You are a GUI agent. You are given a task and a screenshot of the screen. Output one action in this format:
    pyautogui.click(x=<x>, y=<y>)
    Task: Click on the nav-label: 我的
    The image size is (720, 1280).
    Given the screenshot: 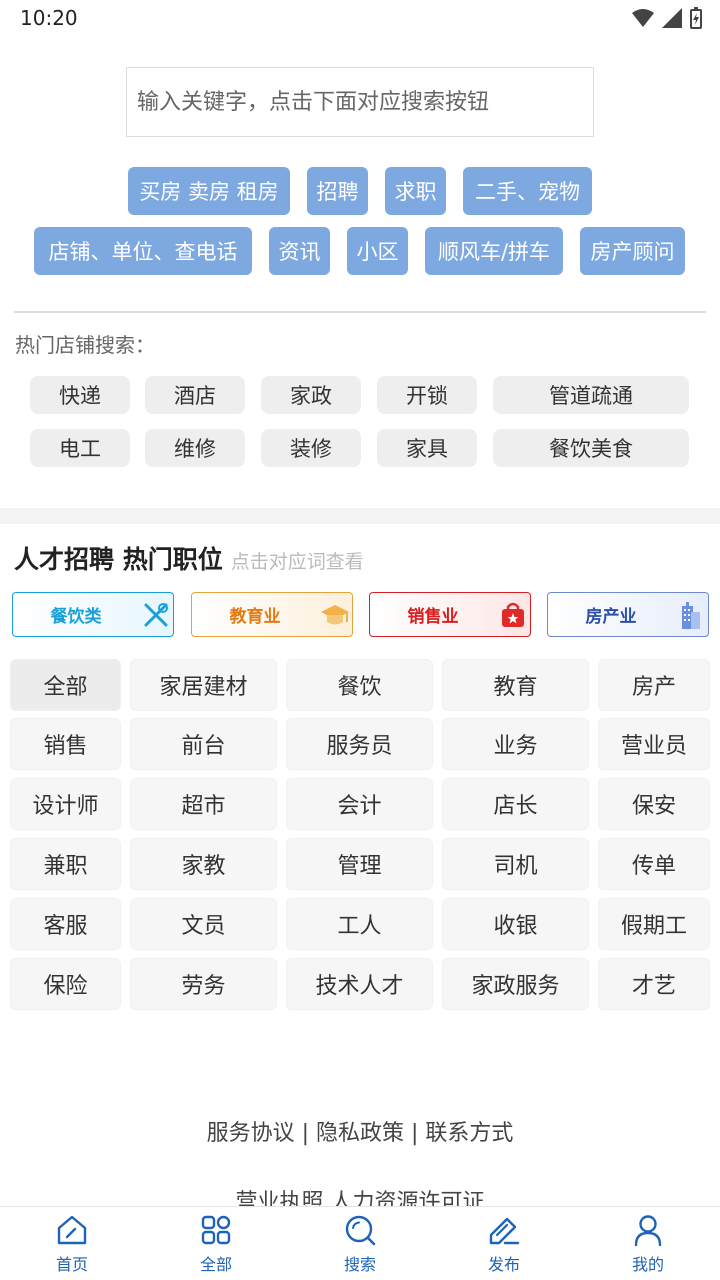 What is the action you would take?
    pyautogui.click(x=647, y=1264)
    